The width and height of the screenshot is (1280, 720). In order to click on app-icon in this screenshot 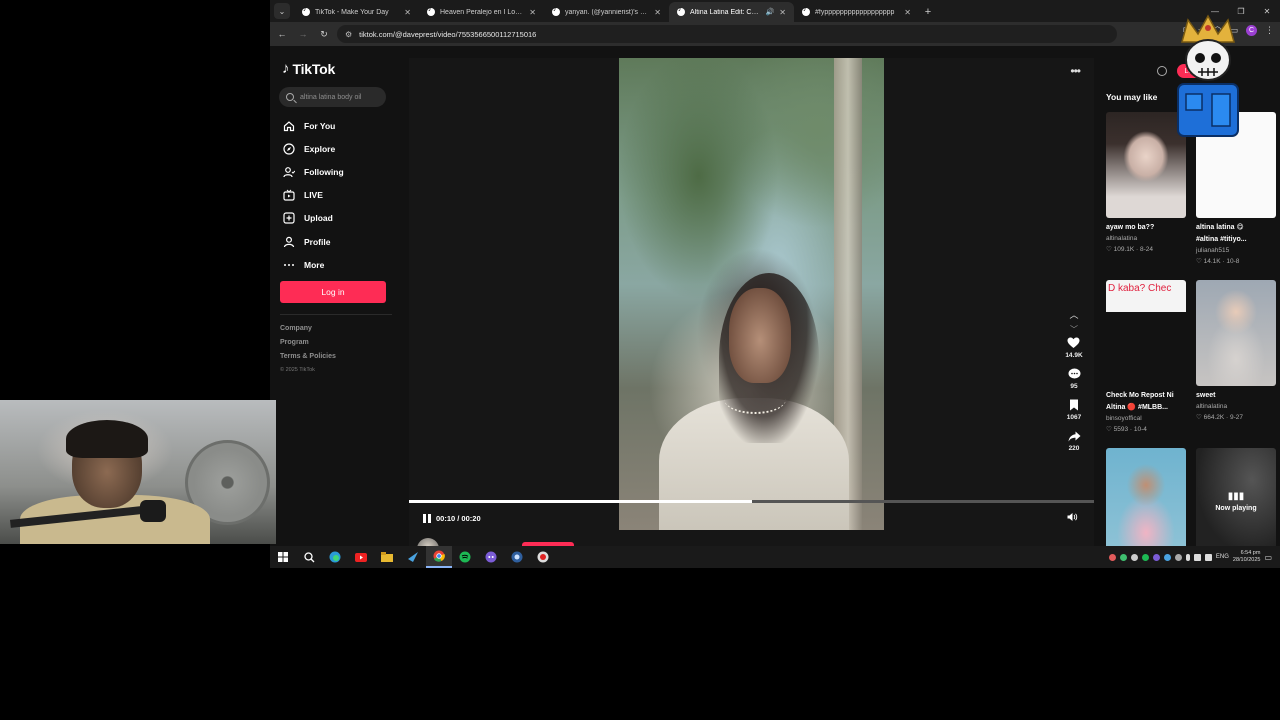, I will do `click(517, 557)`.